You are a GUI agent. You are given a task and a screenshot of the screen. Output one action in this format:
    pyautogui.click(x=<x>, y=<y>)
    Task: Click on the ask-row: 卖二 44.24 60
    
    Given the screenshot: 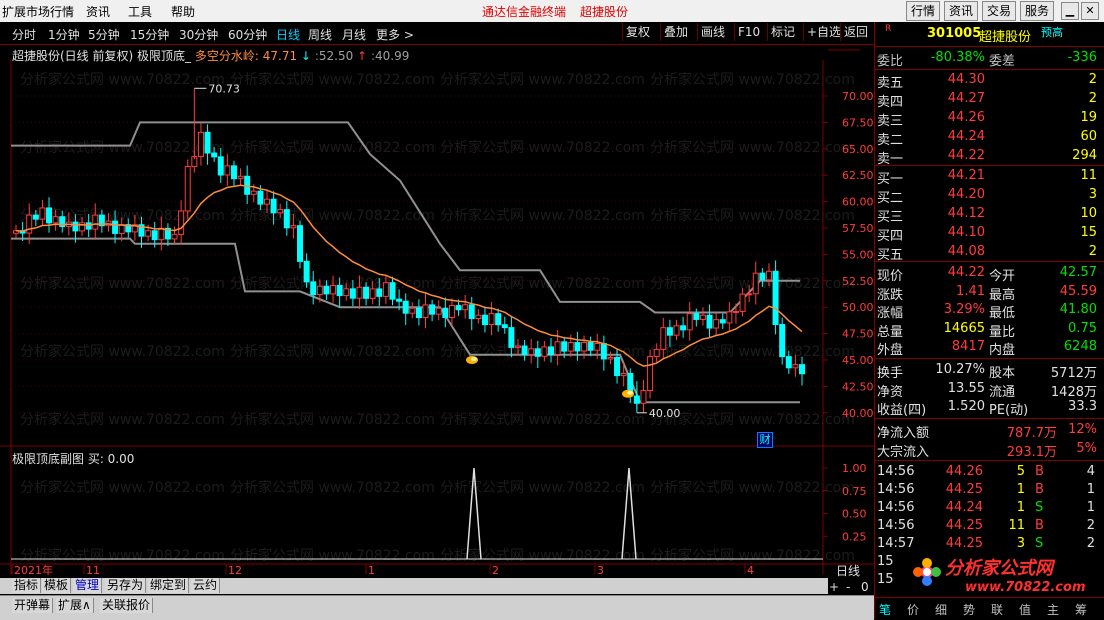 What is the action you would take?
    pyautogui.click(x=987, y=138)
    